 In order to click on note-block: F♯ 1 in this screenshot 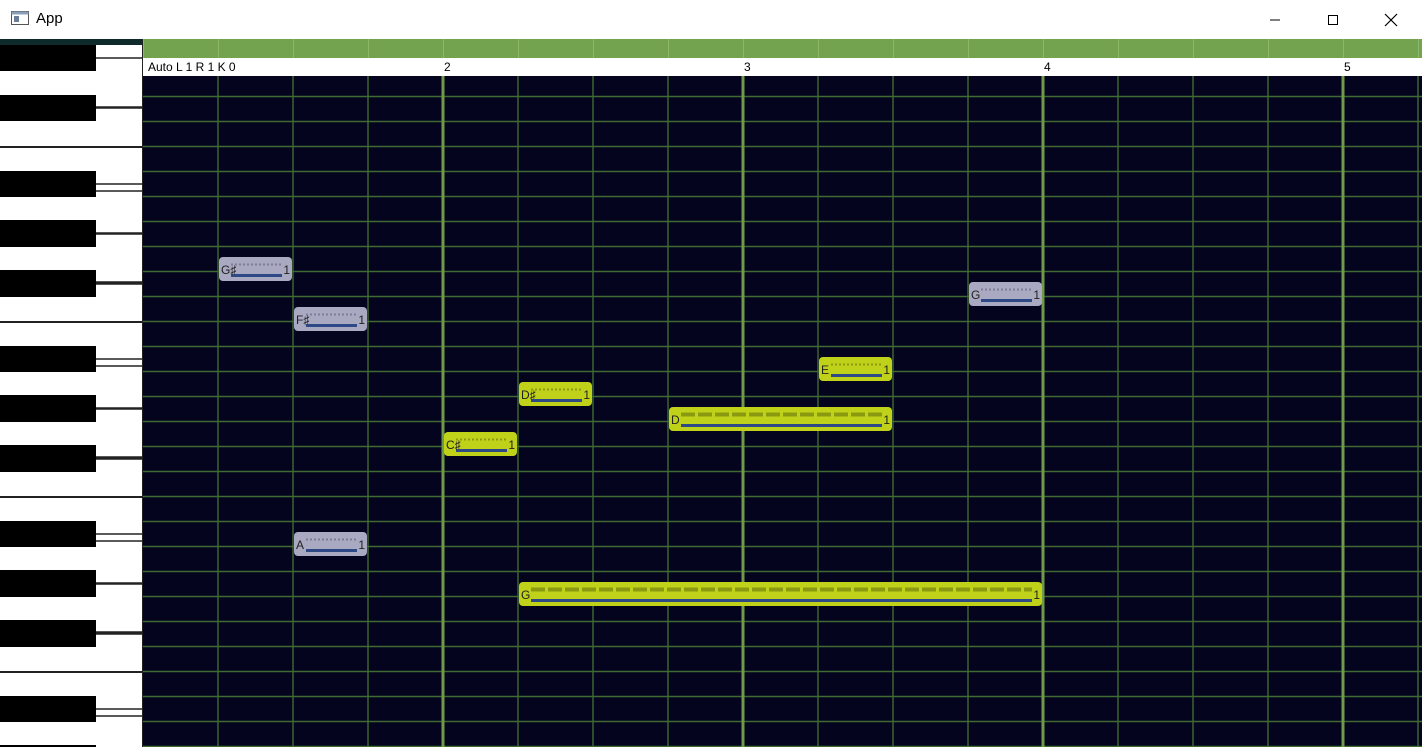, I will do `click(330, 319)`.